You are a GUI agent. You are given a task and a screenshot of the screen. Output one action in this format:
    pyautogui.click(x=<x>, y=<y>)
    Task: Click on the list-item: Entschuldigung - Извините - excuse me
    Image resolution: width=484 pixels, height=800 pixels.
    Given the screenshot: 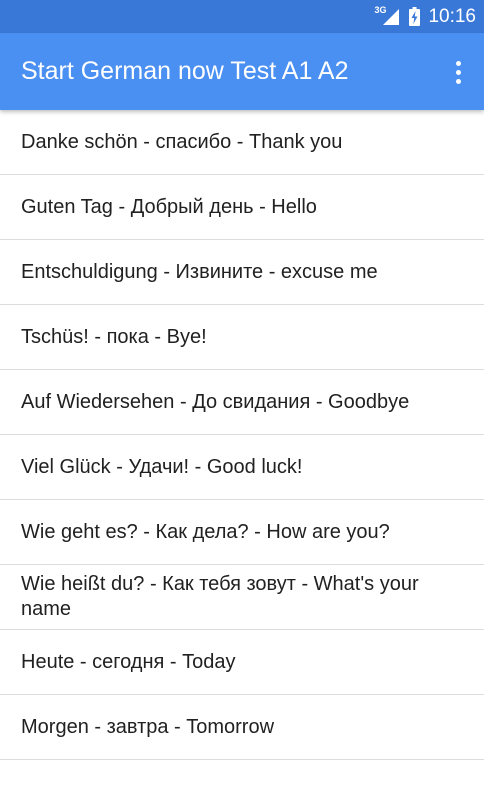 What is the action you would take?
    pyautogui.click(x=242, y=272)
    